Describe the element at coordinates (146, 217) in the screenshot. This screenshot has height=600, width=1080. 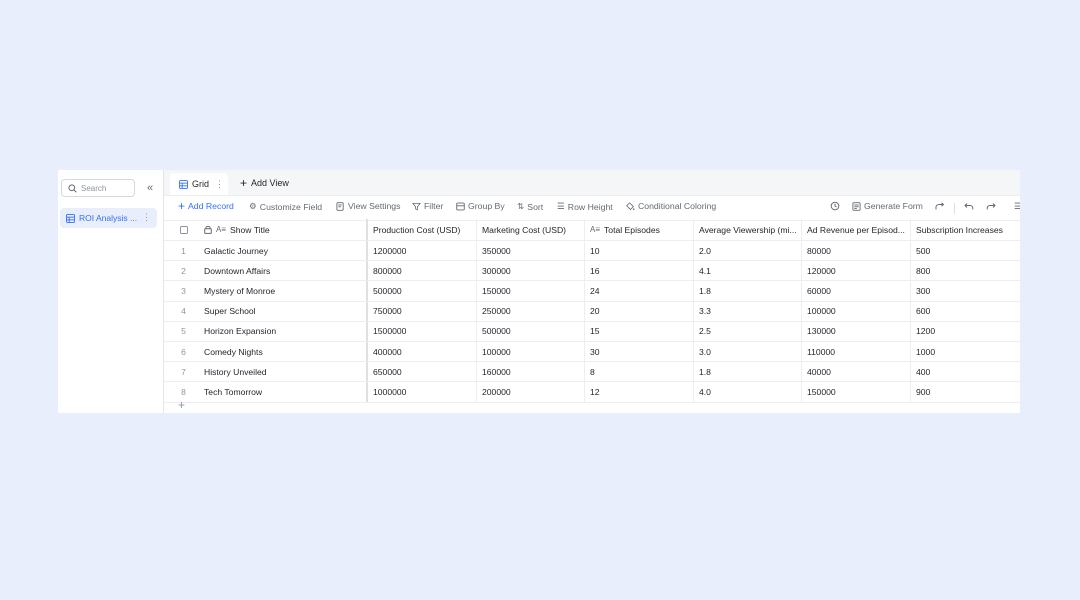
I see `more-icon: ⋮` at that location.